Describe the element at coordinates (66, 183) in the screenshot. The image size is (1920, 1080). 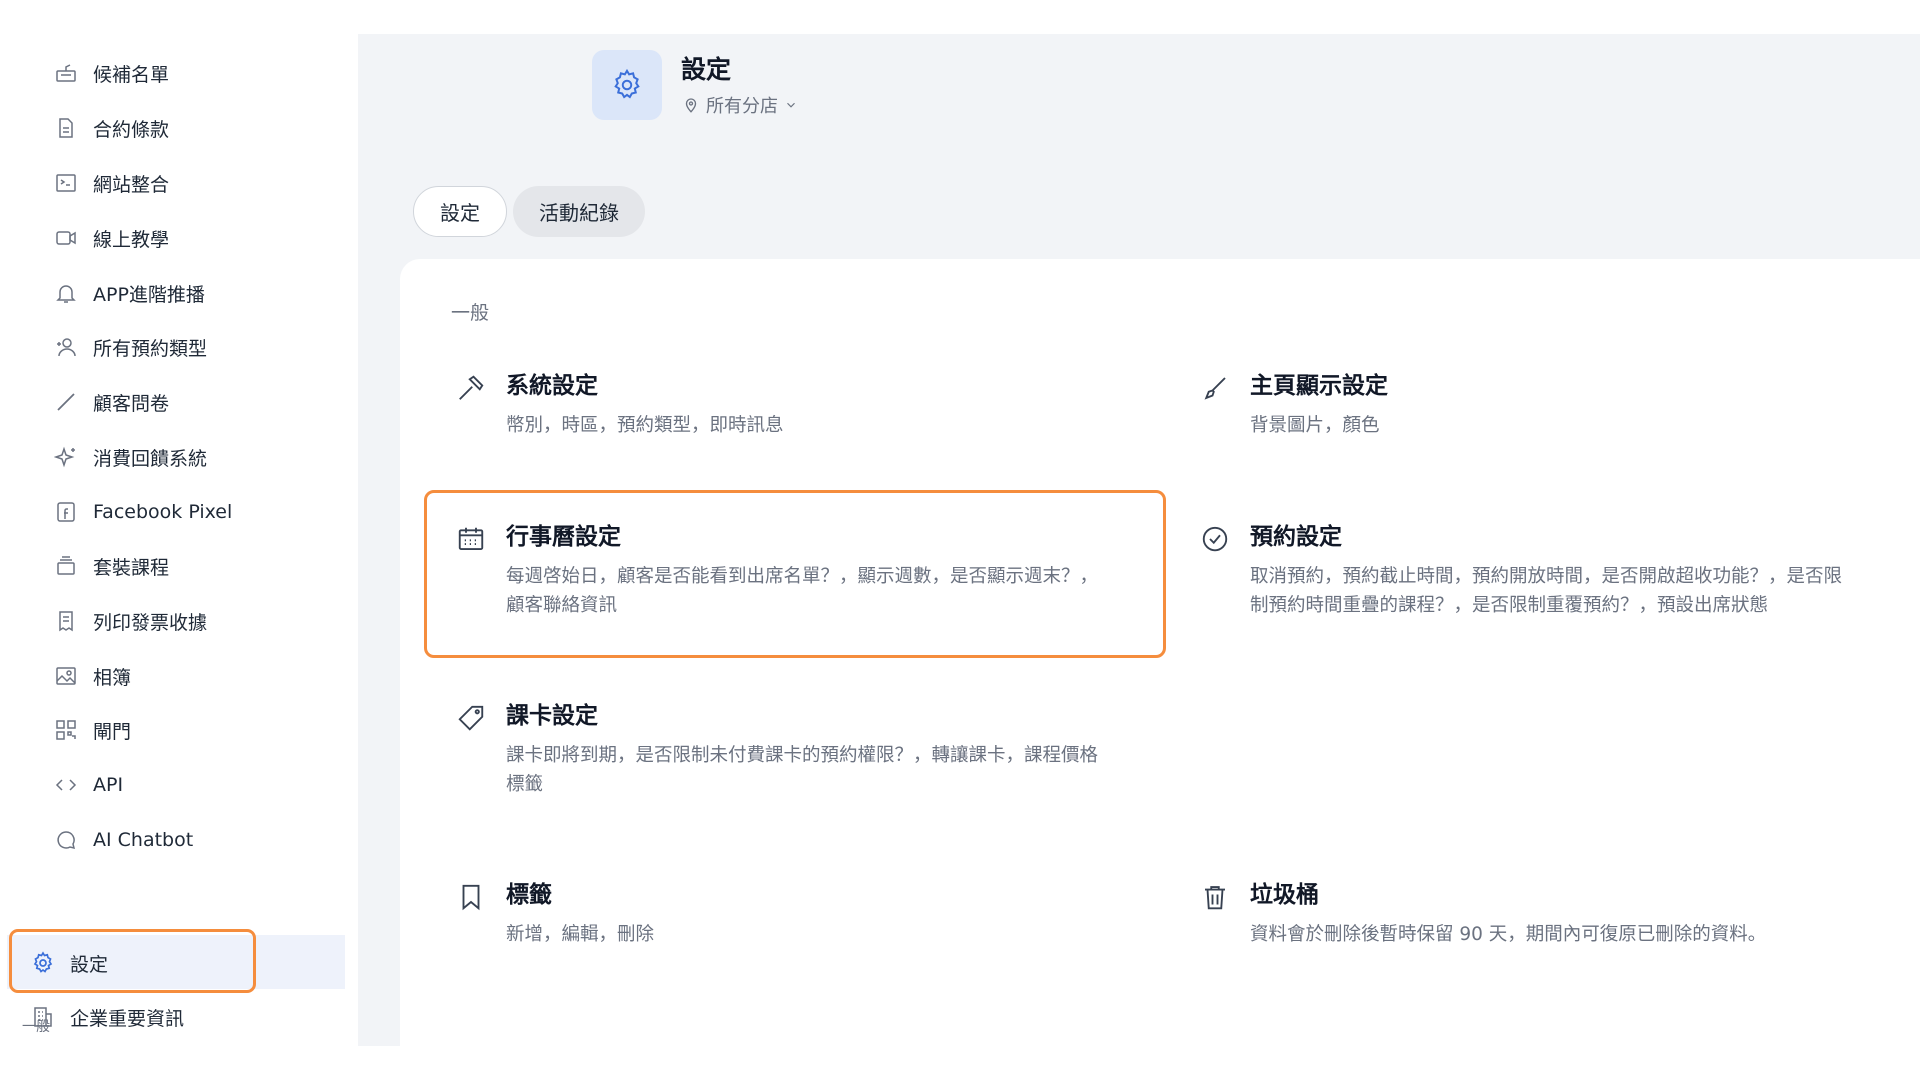
I see `terminal-icon` at that location.